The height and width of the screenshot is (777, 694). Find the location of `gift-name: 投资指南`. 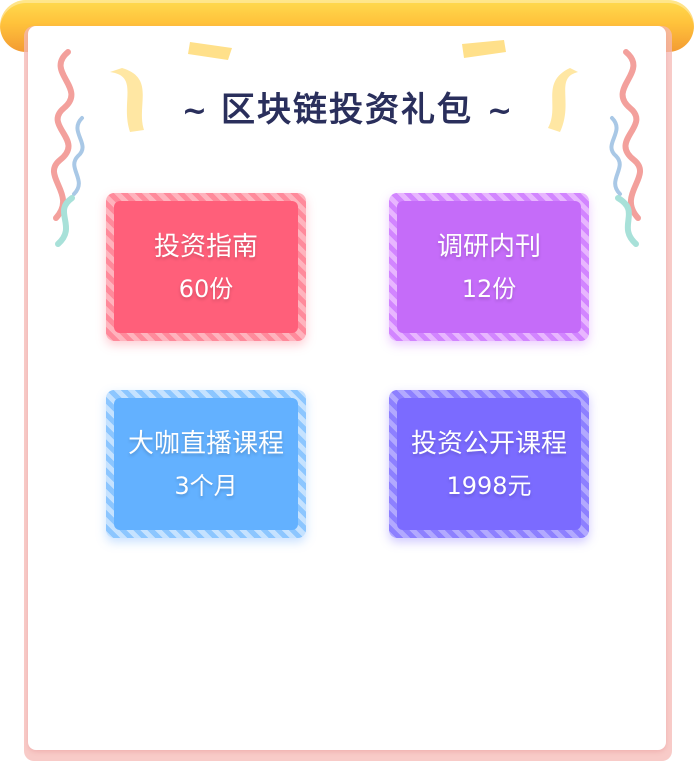

gift-name: 投资指南 is located at coordinates (205, 247).